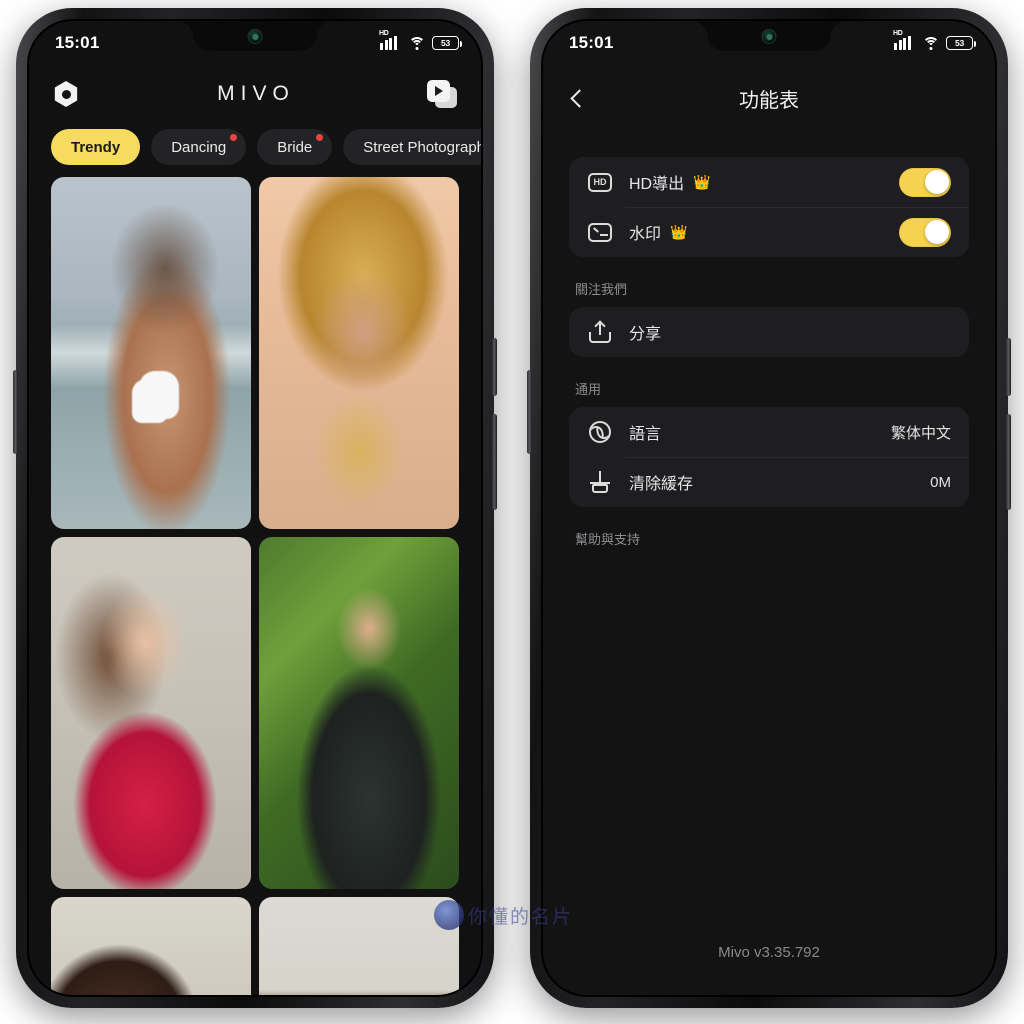 This screenshot has height=1024, width=1024. Describe the element at coordinates (1008, 367) in the screenshot. I see `power-button-right-device` at that location.